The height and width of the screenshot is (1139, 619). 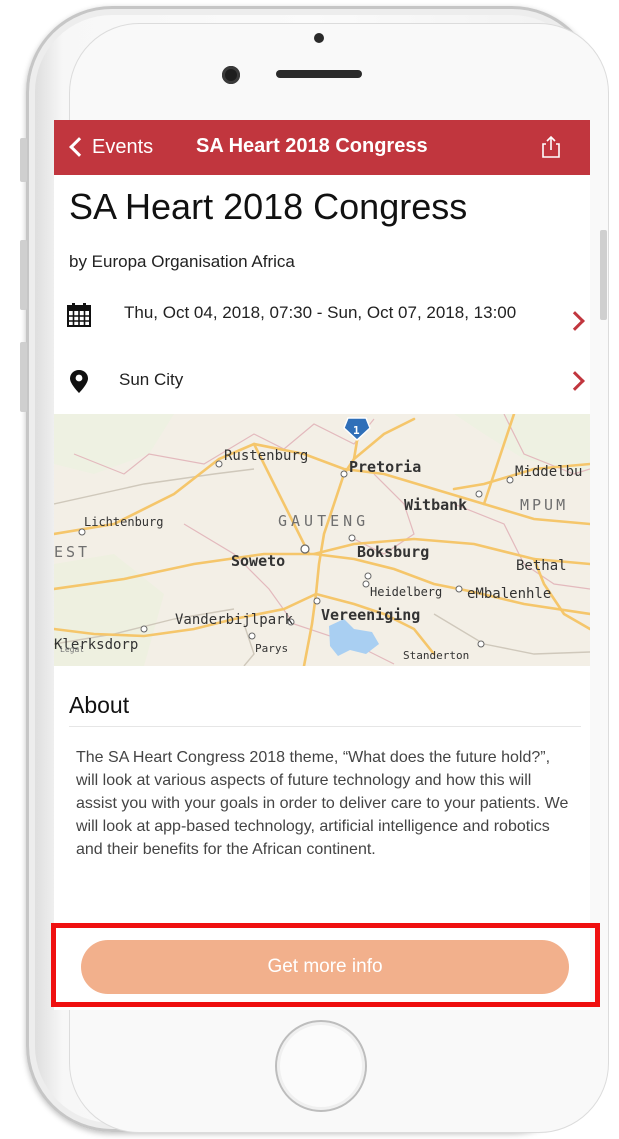 I want to click on map-label-vanderbijlpark: Vanderbijlpark, so click(x=234, y=620).